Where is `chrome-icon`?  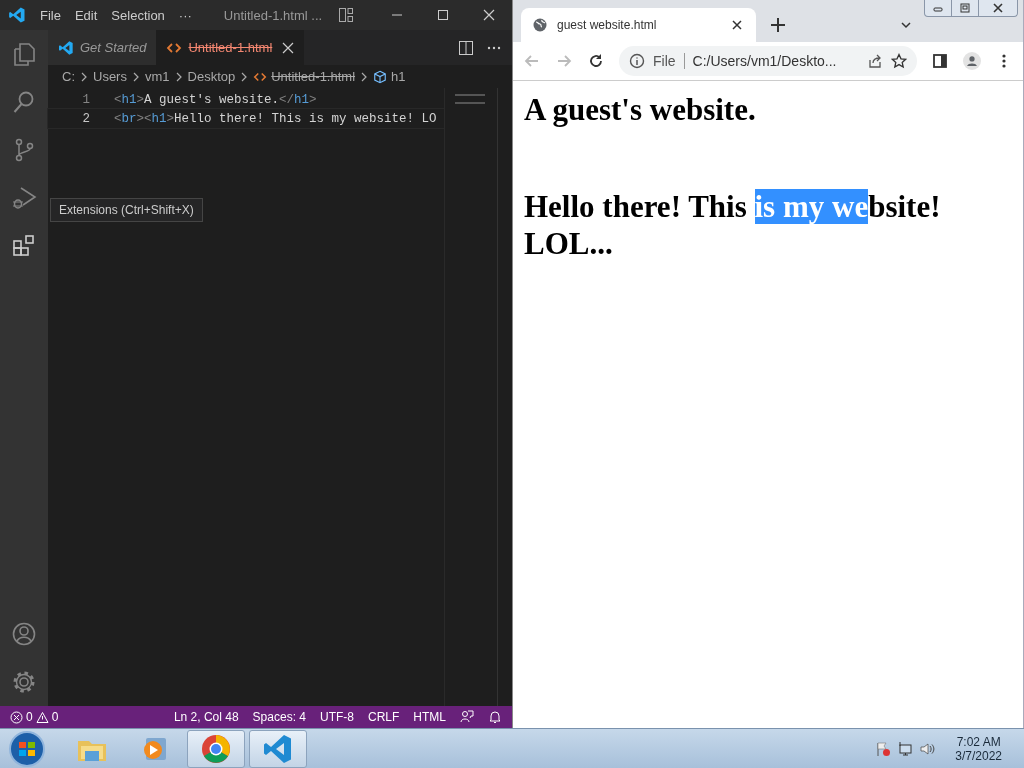 chrome-icon is located at coordinates (216, 748).